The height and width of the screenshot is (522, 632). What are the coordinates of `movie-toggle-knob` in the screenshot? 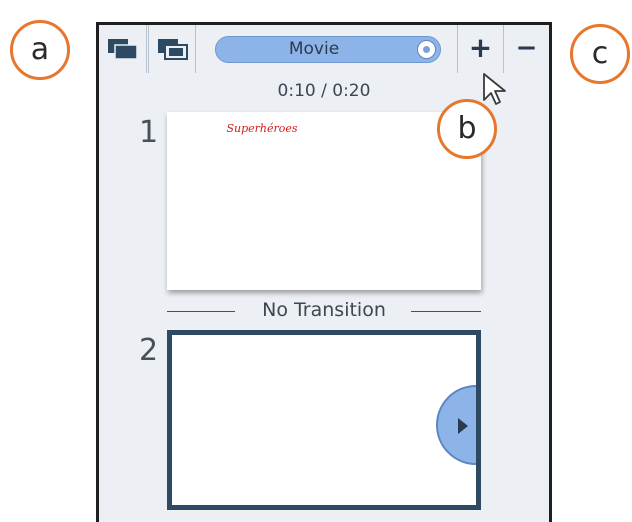 It's located at (426, 49).